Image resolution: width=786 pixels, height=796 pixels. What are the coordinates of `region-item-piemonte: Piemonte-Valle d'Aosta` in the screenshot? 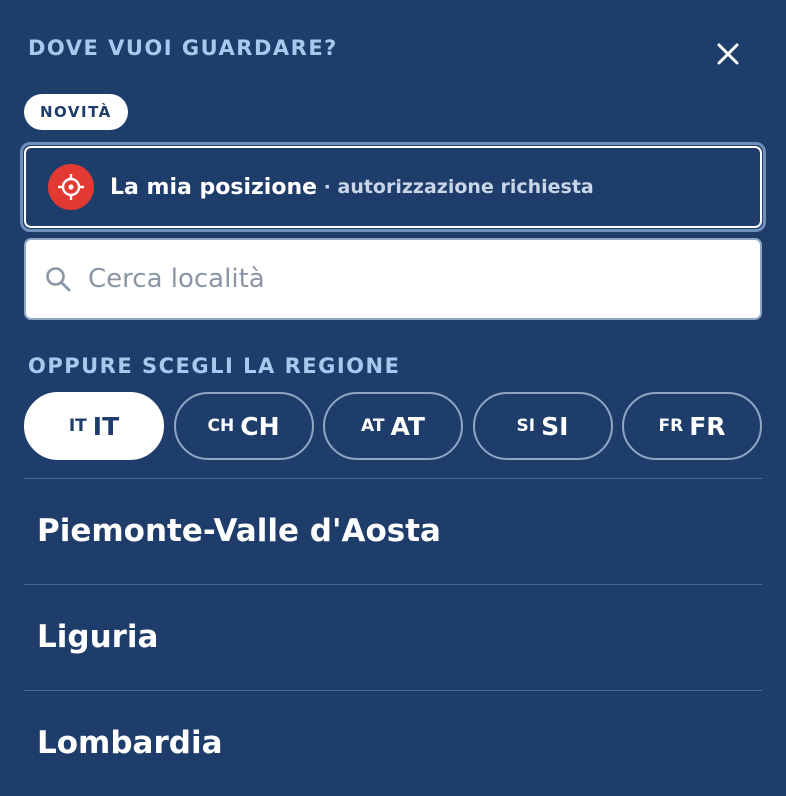 It's located at (239, 531).